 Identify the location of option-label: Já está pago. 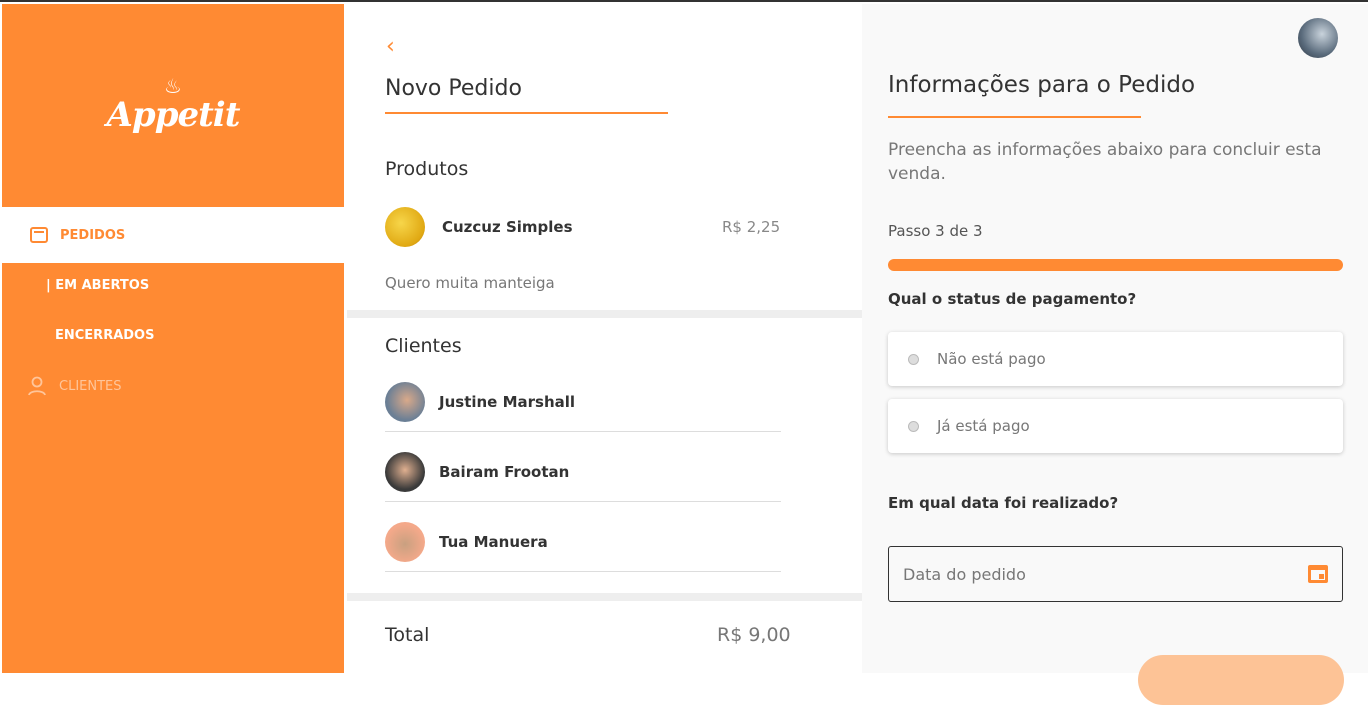
(983, 426).